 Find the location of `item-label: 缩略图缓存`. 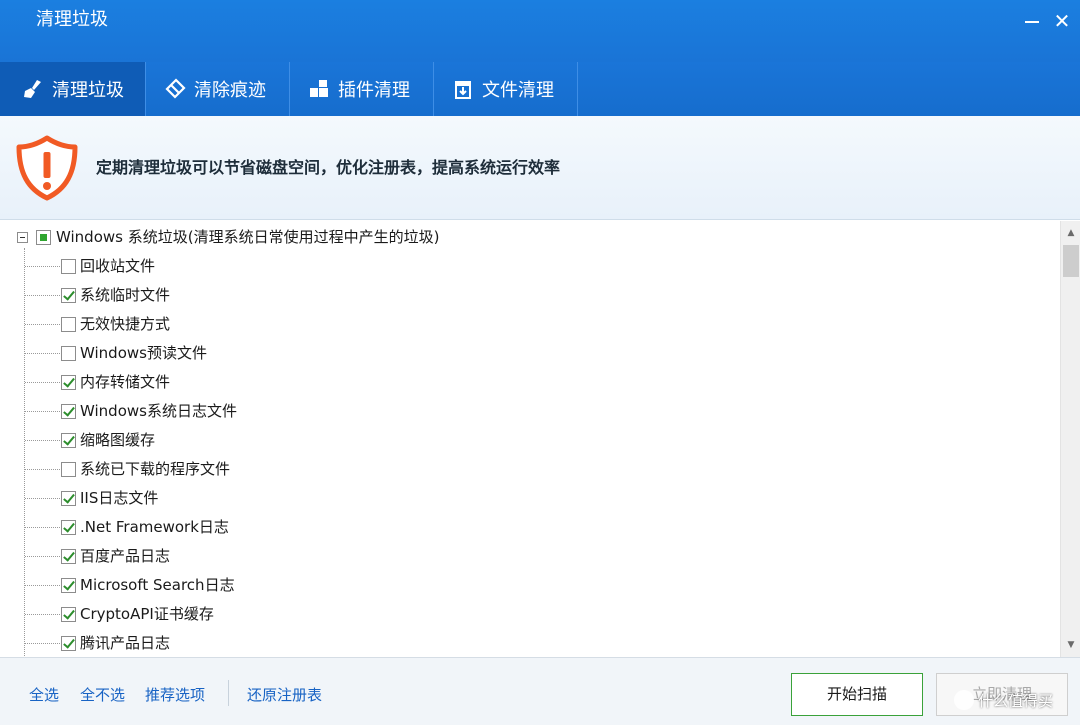

item-label: 缩略图缓存 is located at coordinates (118, 440).